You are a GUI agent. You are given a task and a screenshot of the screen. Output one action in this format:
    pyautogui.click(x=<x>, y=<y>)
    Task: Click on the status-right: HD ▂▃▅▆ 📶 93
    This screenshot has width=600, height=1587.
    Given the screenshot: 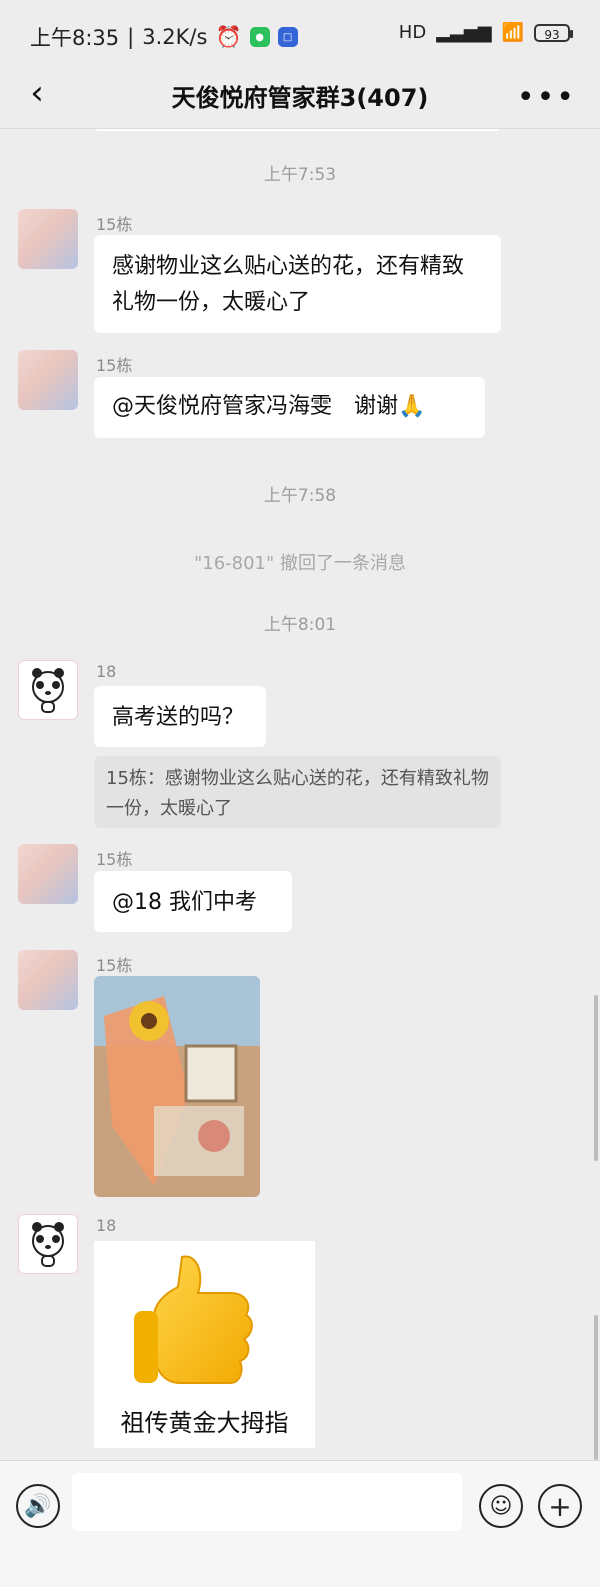 What is the action you would take?
    pyautogui.click(x=485, y=32)
    